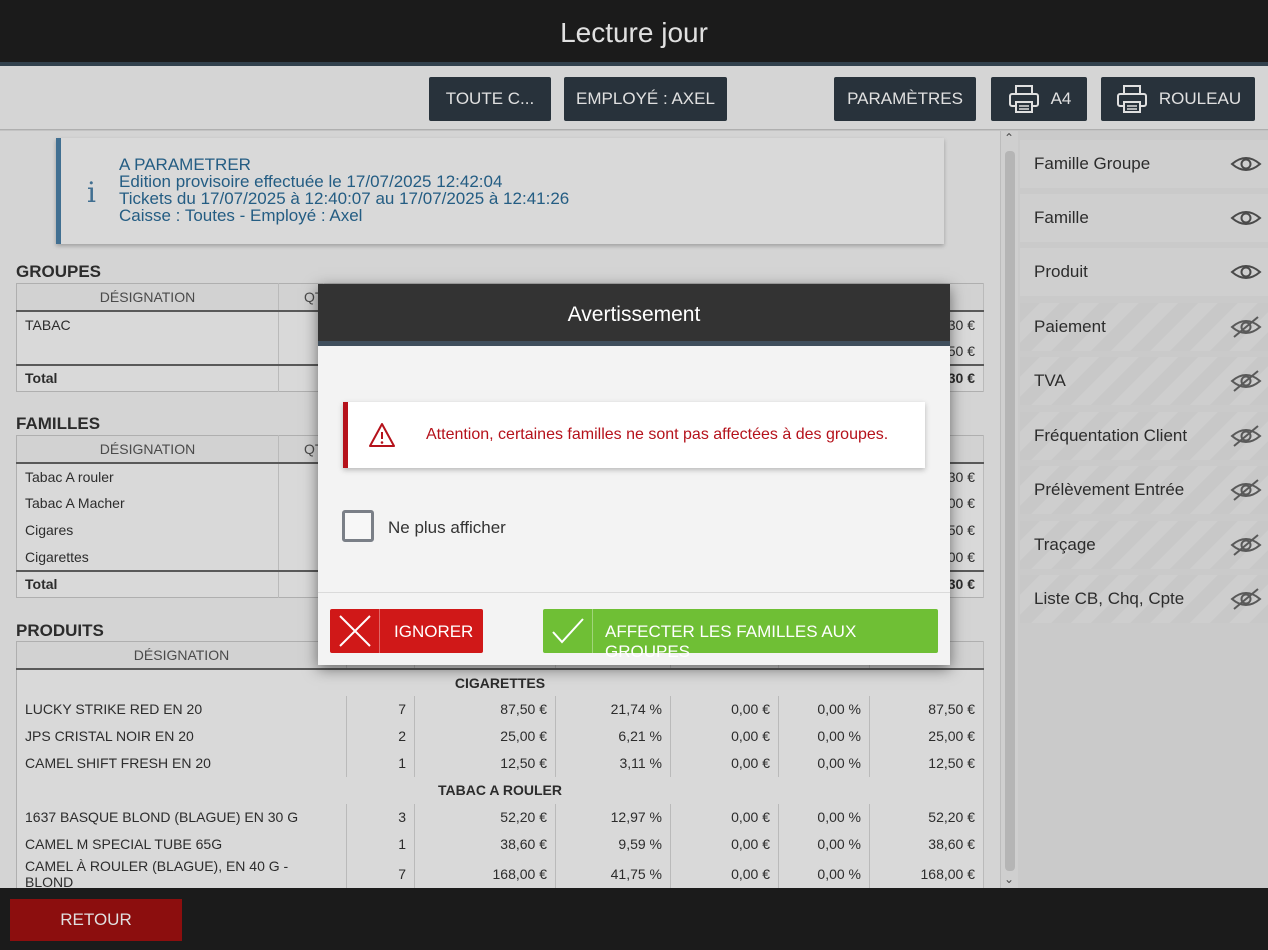 The width and height of the screenshot is (1268, 950). Describe the element at coordinates (731, 641) in the screenshot. I see `assign-families-button-label: AFFECTER LES FAMILLES AUX GROUPES` at that location.